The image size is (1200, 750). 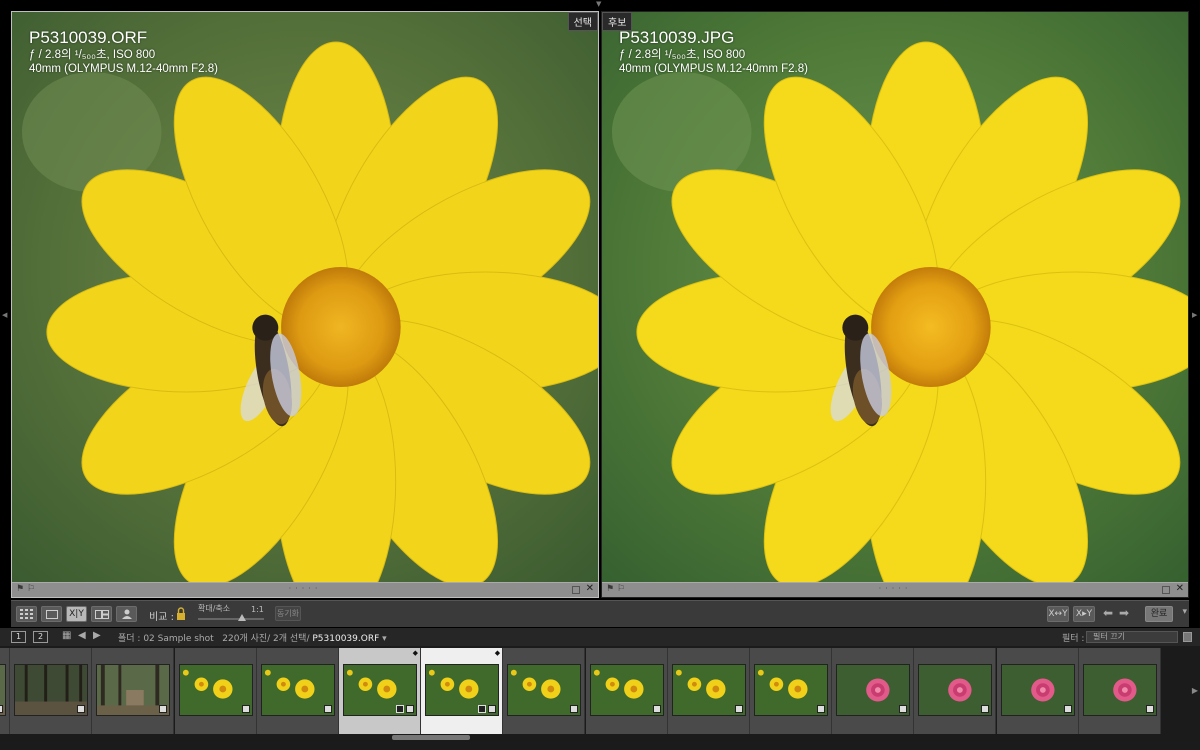 I want to click on loupe-icon, so click(x=51, y=614).